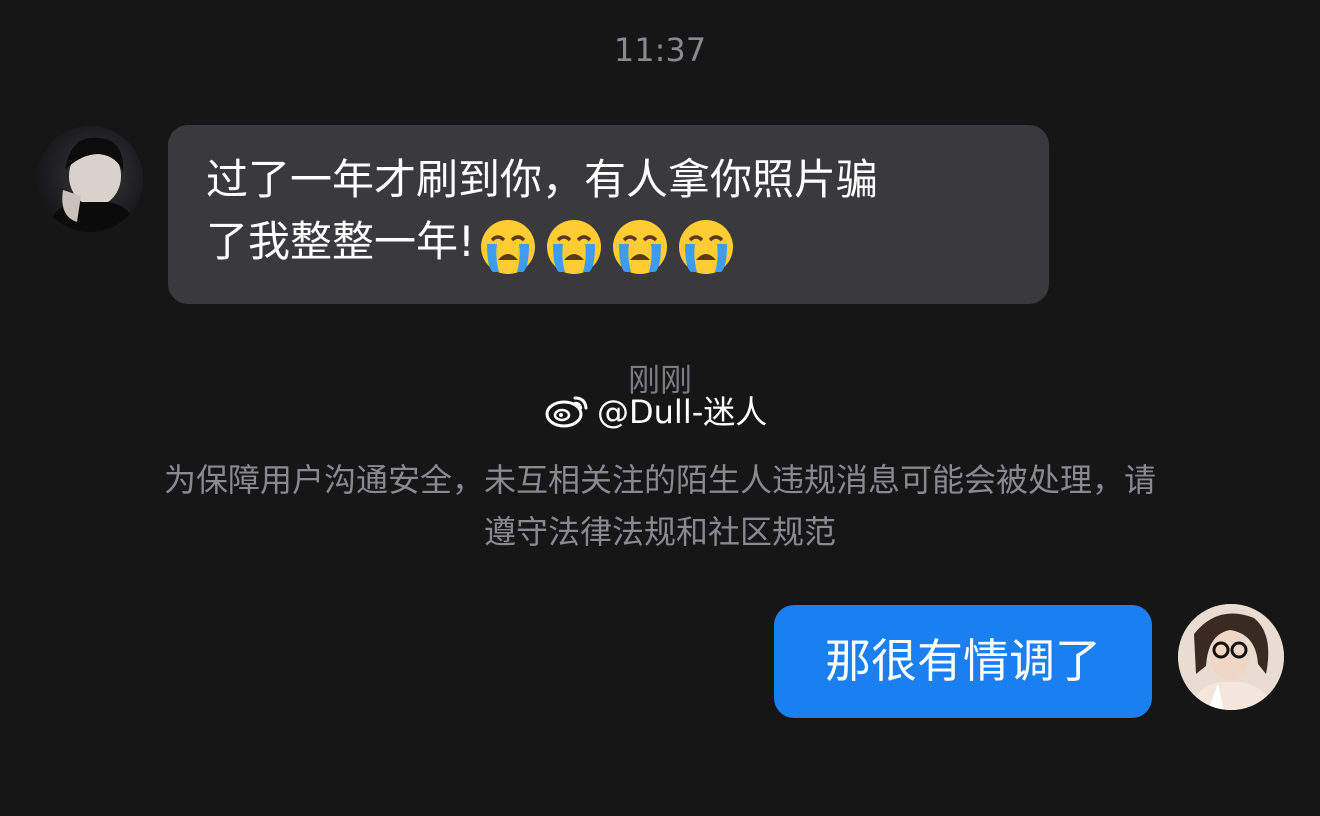 This screenshot has height=816, width=1320. Describe the element at coordinates (660, 50) in the screenshot. I see `message-timestamp: 11:37` at that location.